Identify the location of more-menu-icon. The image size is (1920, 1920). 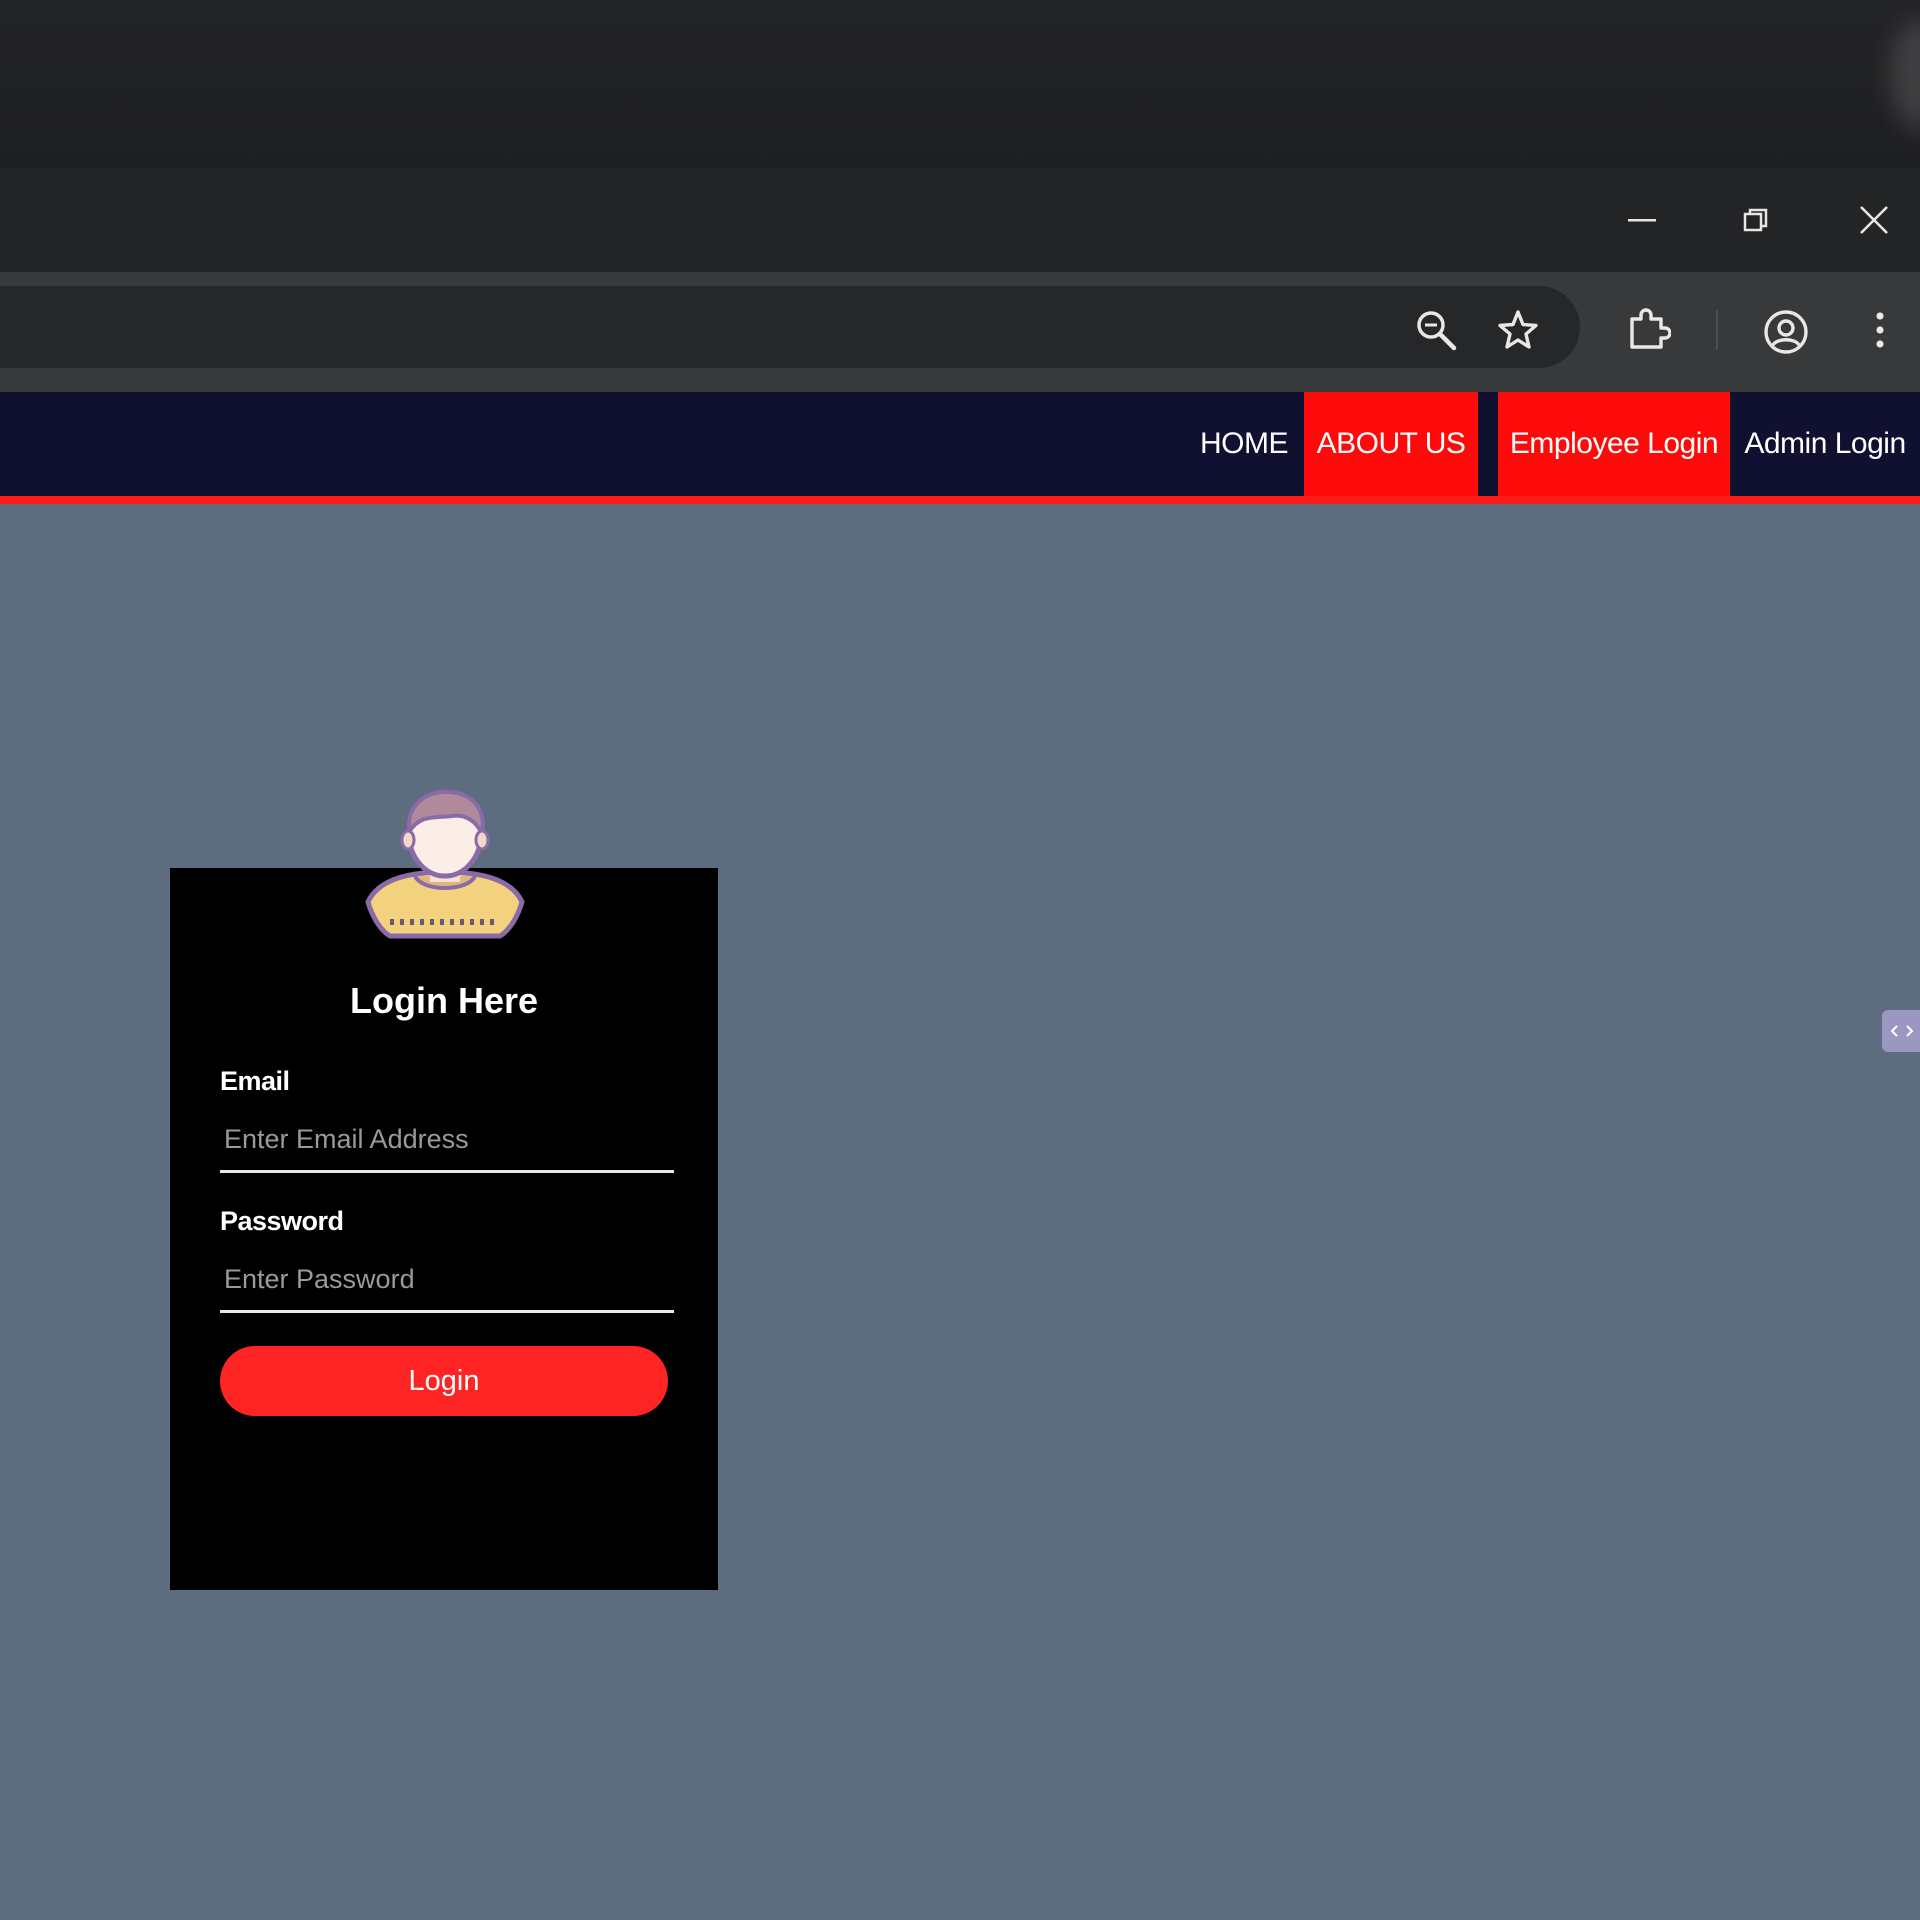
(1880, 330).